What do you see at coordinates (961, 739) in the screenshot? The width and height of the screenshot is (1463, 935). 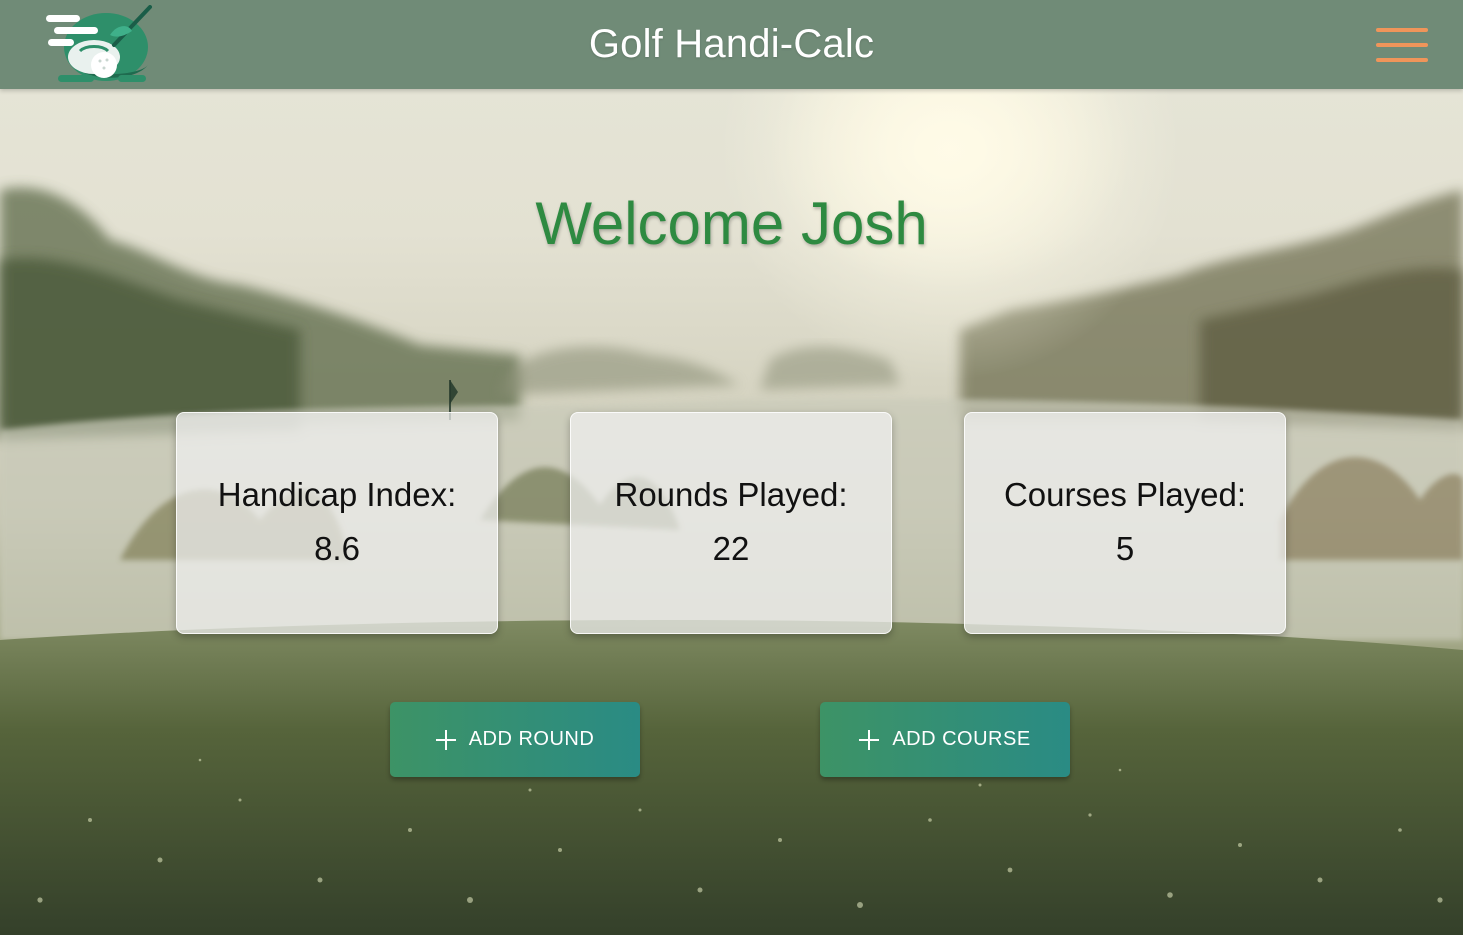 I see `add-course-label: ADD COURSE` at bounding box center [961, 739].